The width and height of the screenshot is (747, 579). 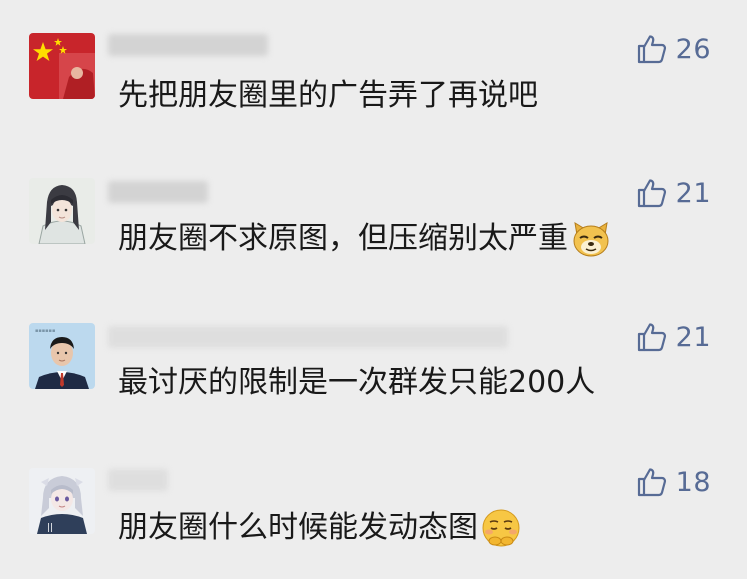 I want to click on avatar: ▪▪▪▪▪▪, so click(x=62, y=356).